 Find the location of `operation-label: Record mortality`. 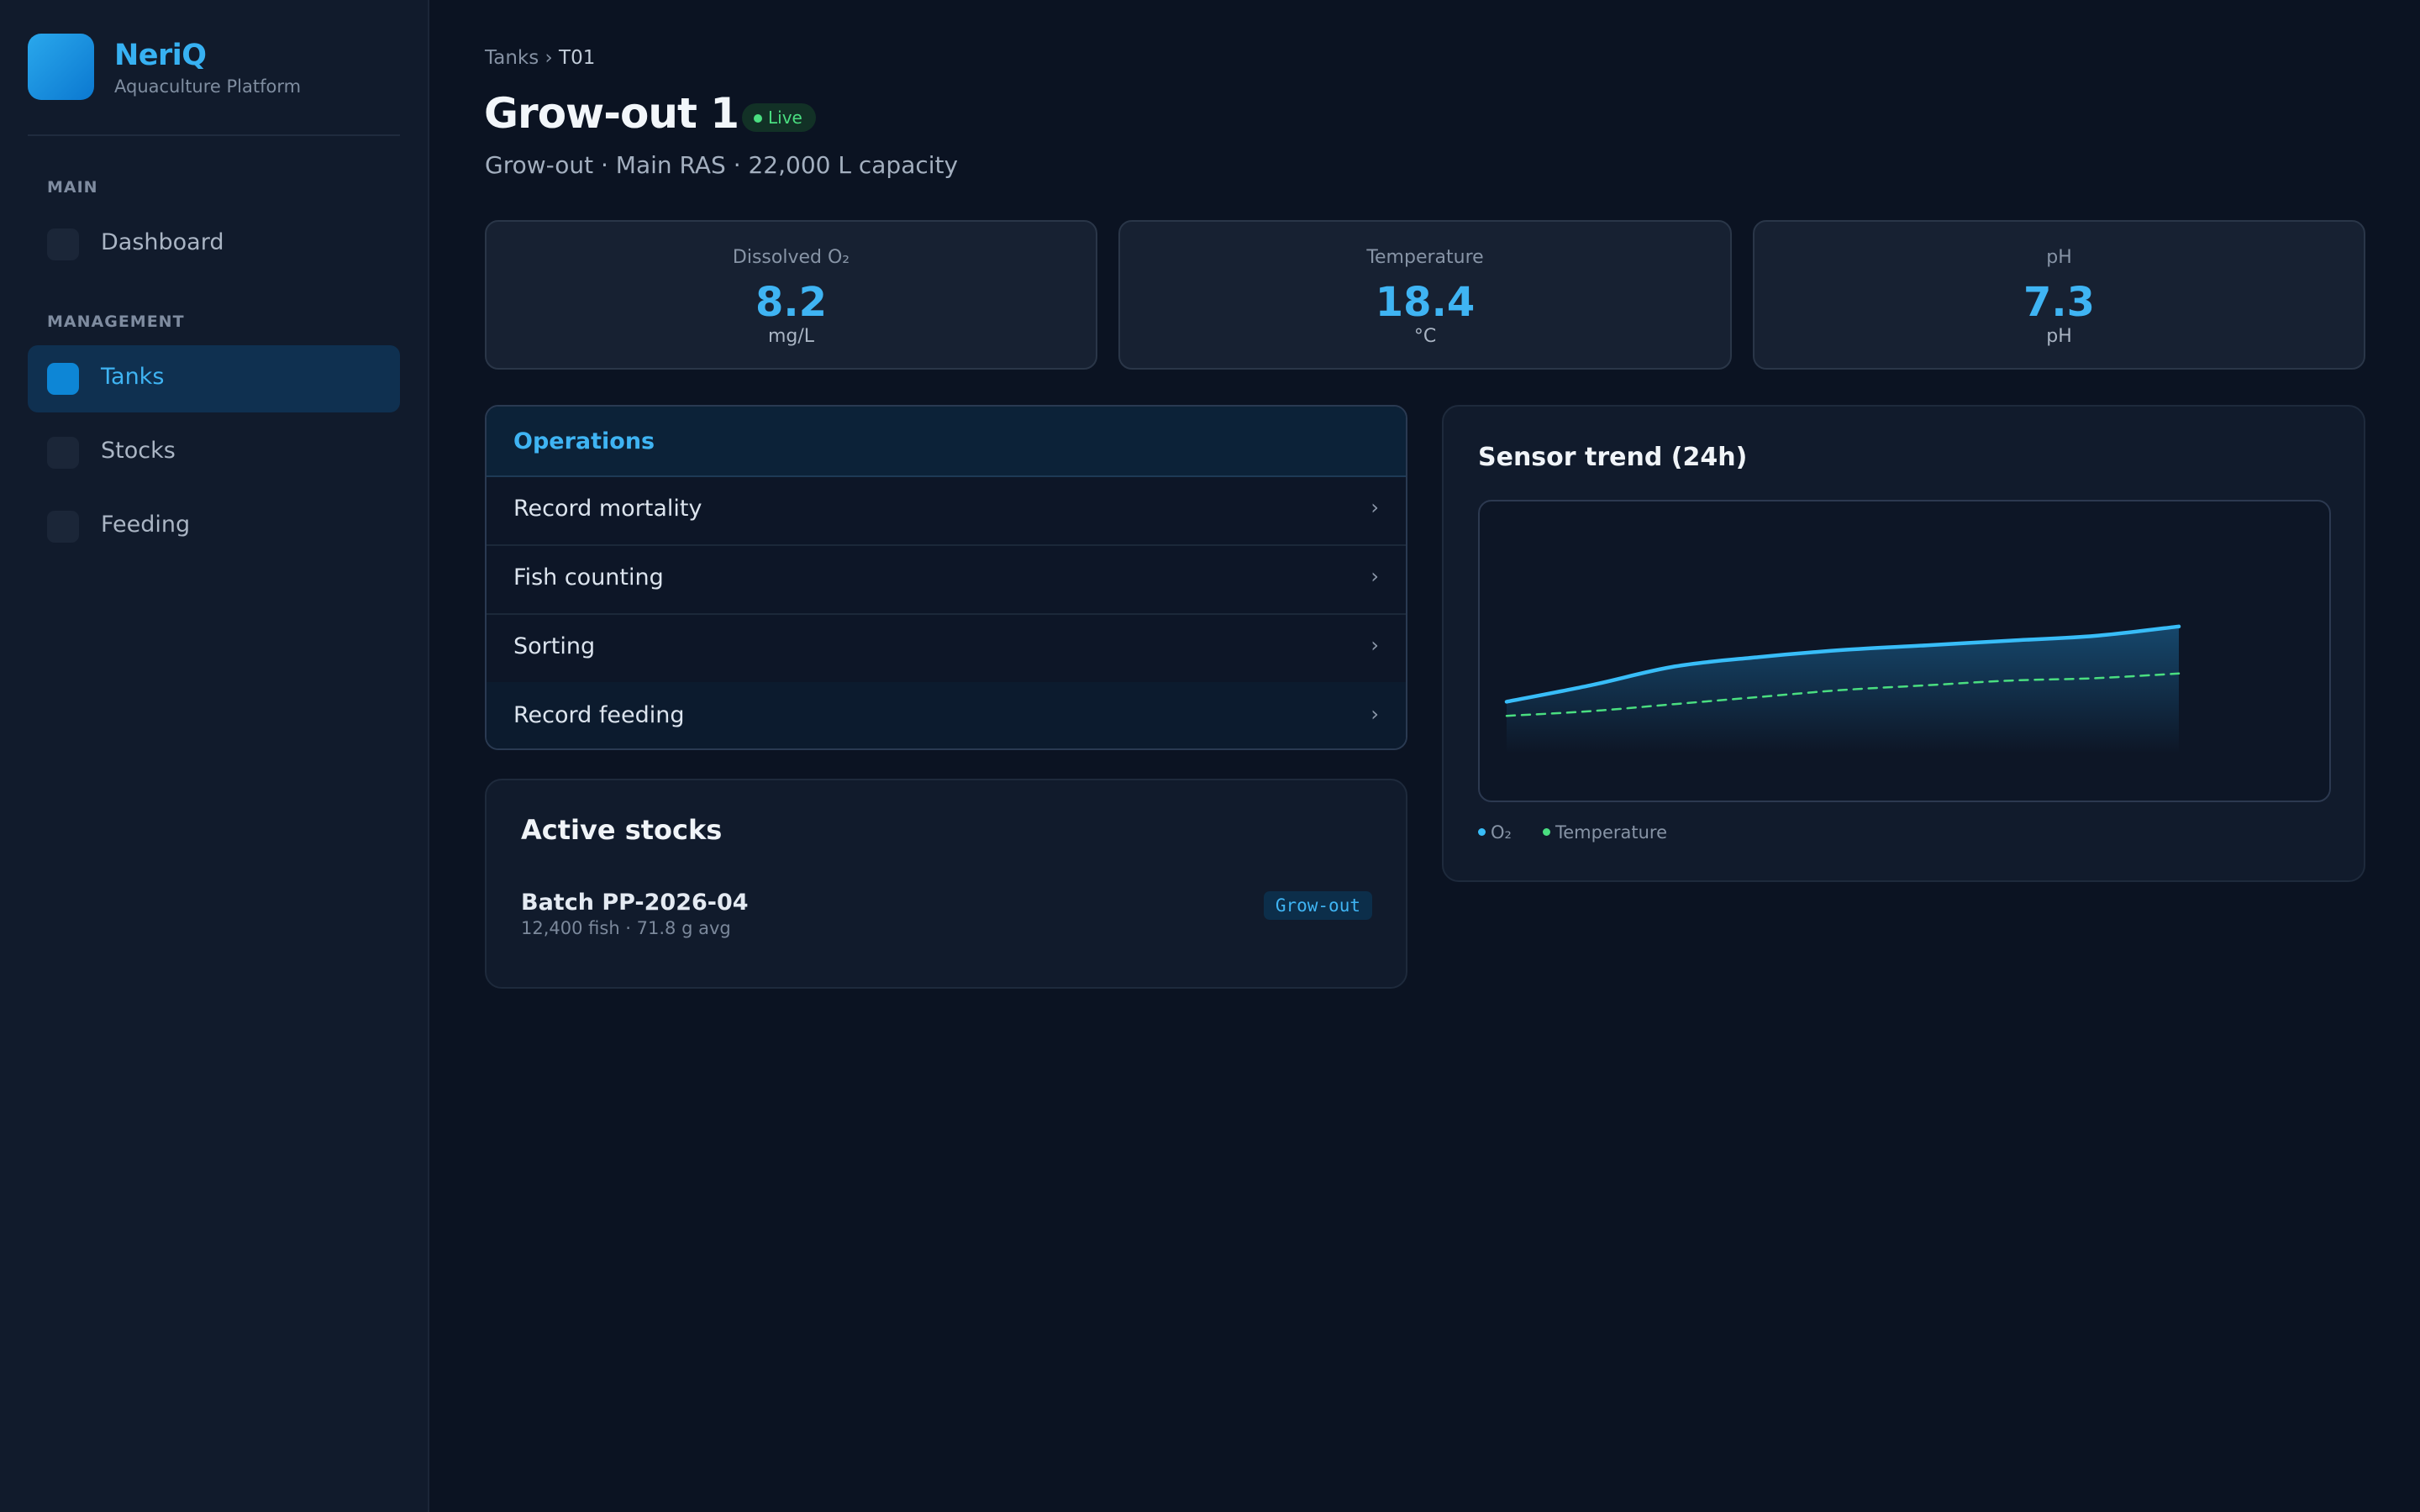

operation-label: Record mortality is located at coordinates (607, 509).